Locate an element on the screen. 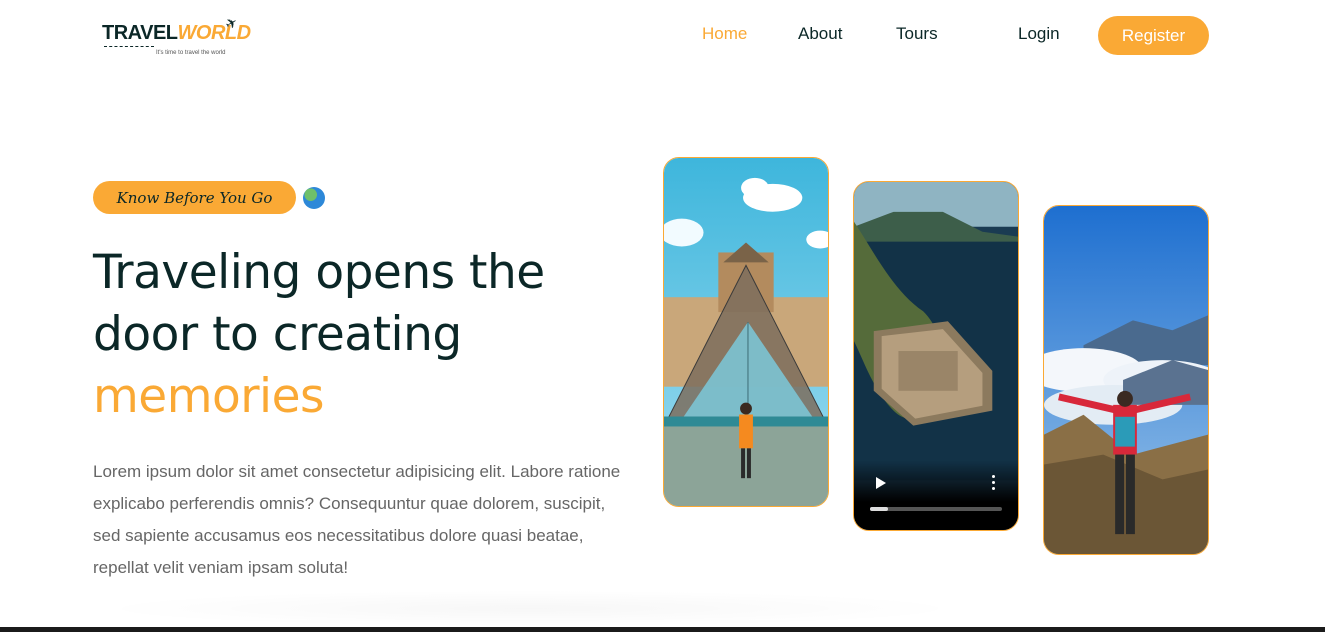 Image resolution: width=1325 pixels, height=632 pixels. page-bottom-bar is located at coordinates (662, 629).